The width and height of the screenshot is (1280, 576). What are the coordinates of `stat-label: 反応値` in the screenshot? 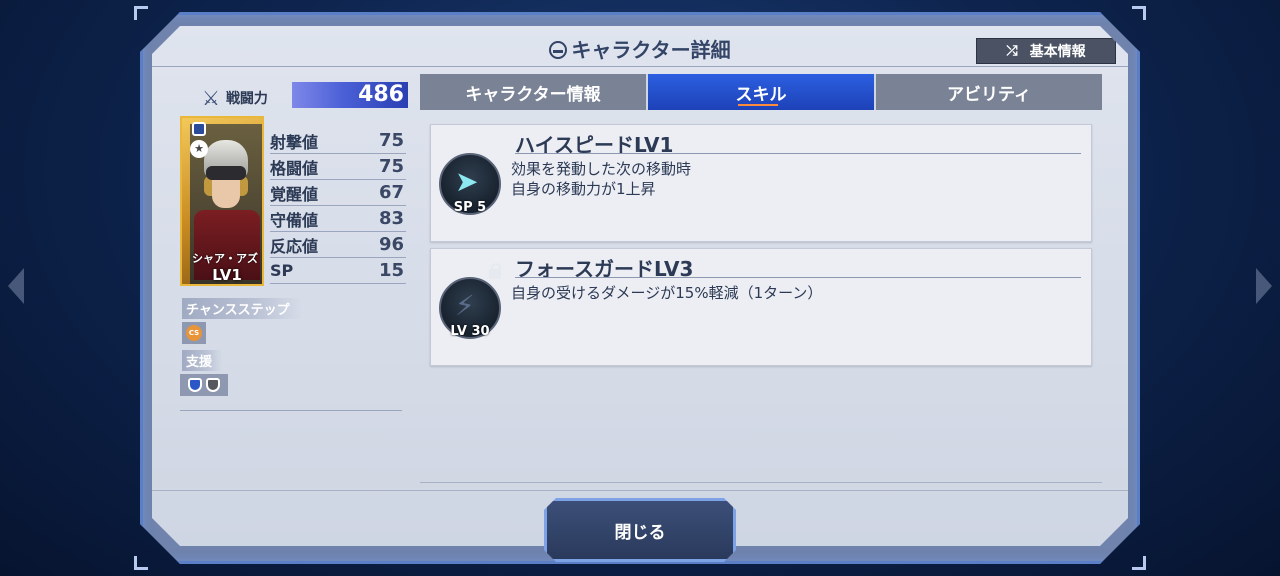 It's located at (294, 246).